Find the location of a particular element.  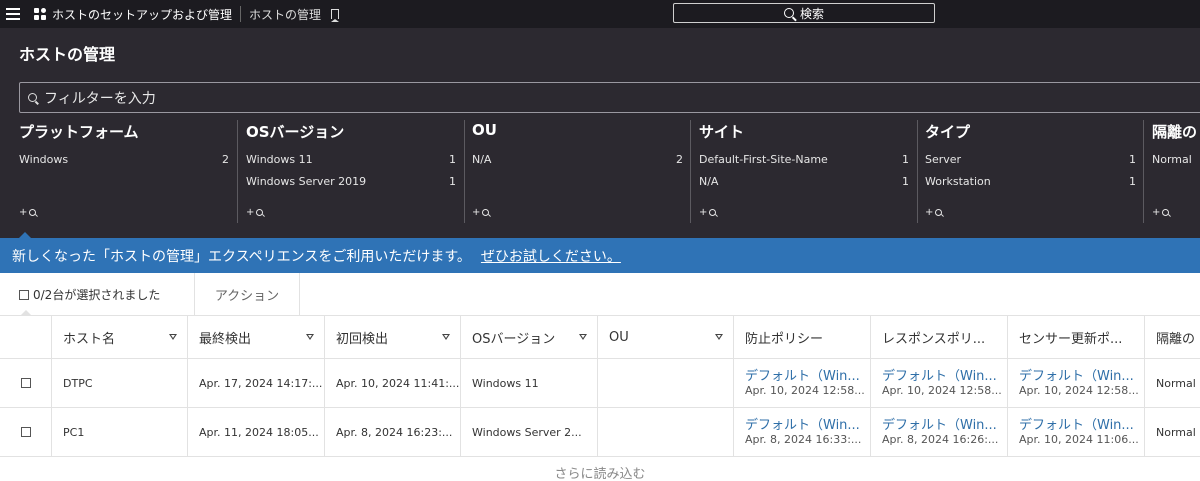

column-header-ou: OU is located at coordinates (665, 337).